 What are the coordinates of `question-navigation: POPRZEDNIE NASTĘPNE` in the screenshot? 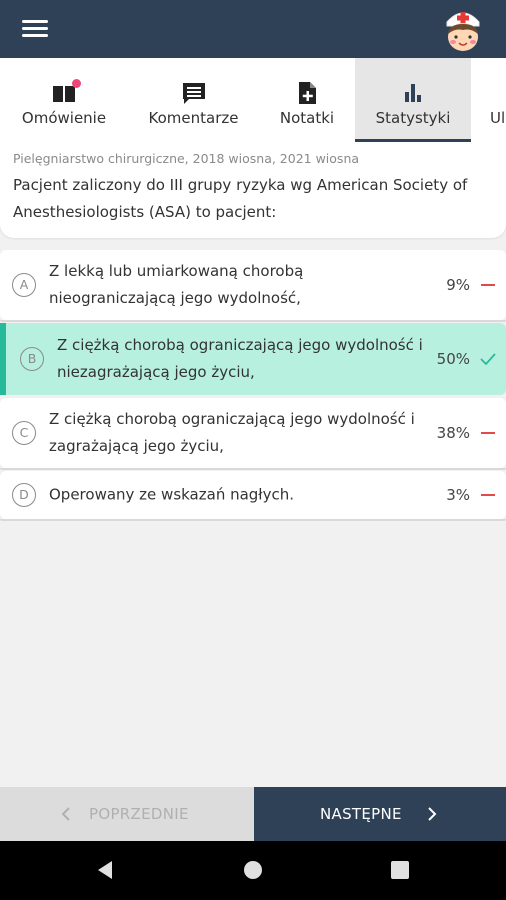 It's located at (253, 814).